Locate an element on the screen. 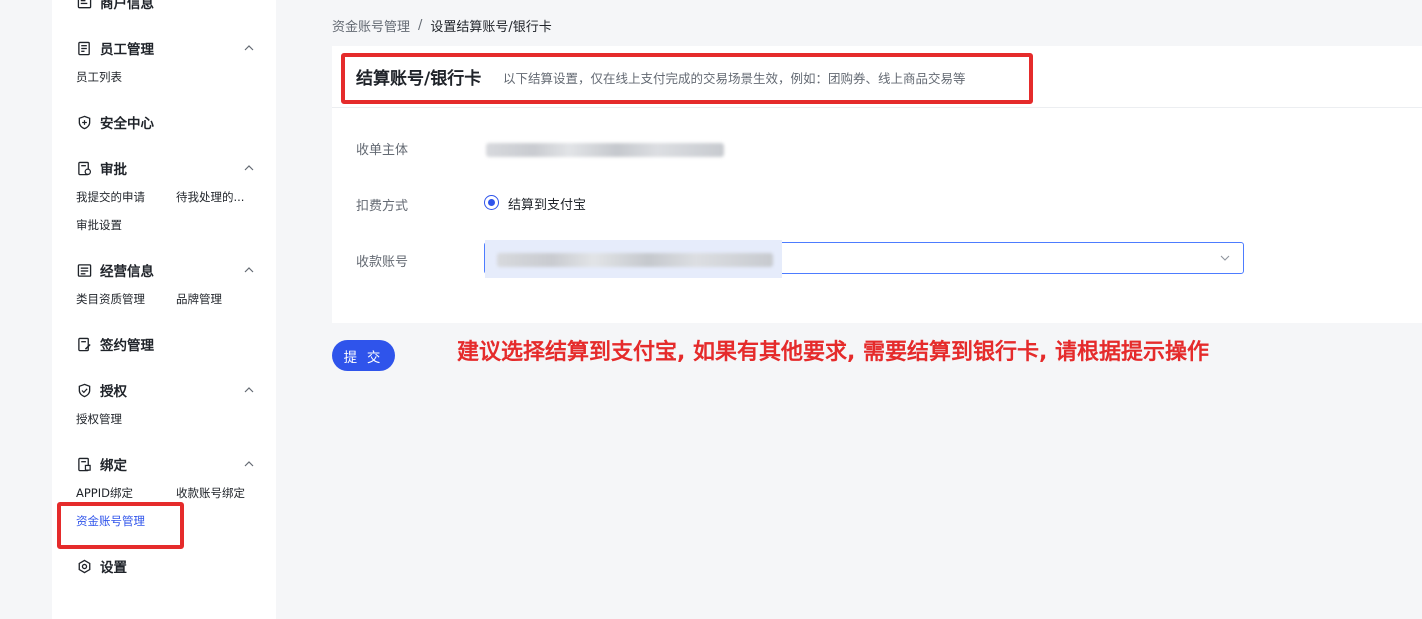 Image resolution: width=1422 pixels, height=619 pixels. sidebar-item-auth-manage: 授权管理 is located at coordinates (99, 419).